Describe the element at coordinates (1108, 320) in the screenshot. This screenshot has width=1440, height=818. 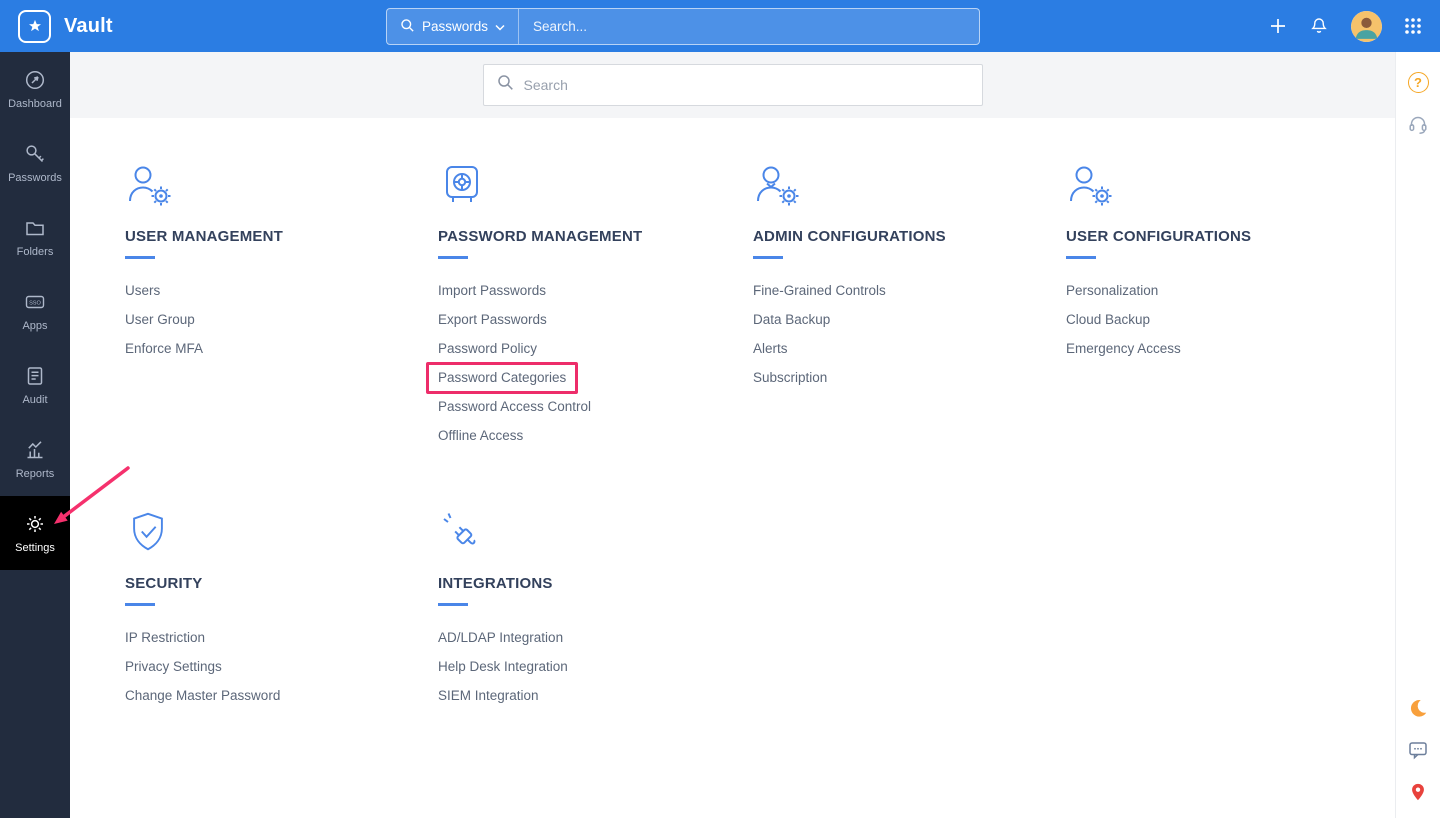
I see `link-cloud-backup: Cloud Backup` at that location.